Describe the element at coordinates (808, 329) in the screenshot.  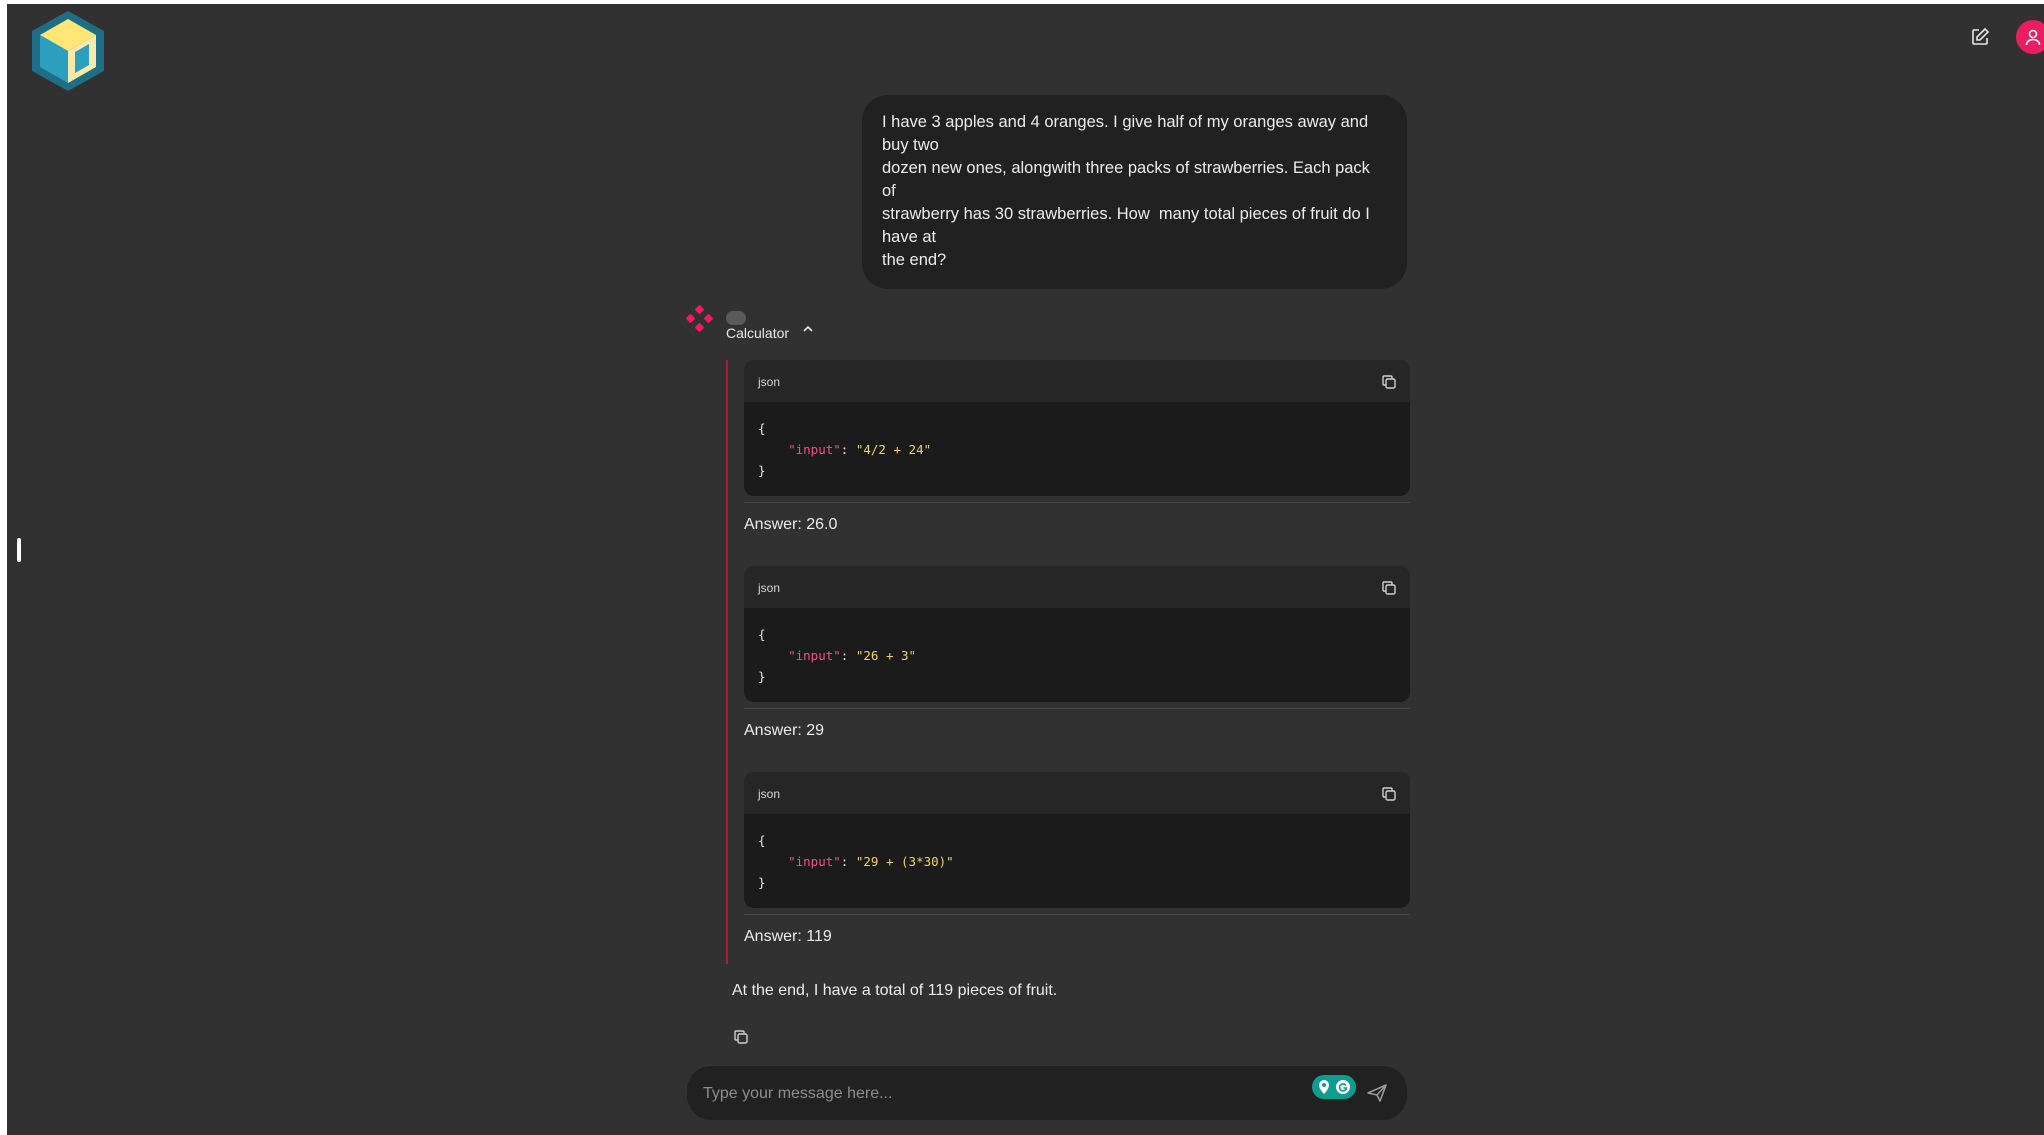
I see `chevron-up-icon` at that location.